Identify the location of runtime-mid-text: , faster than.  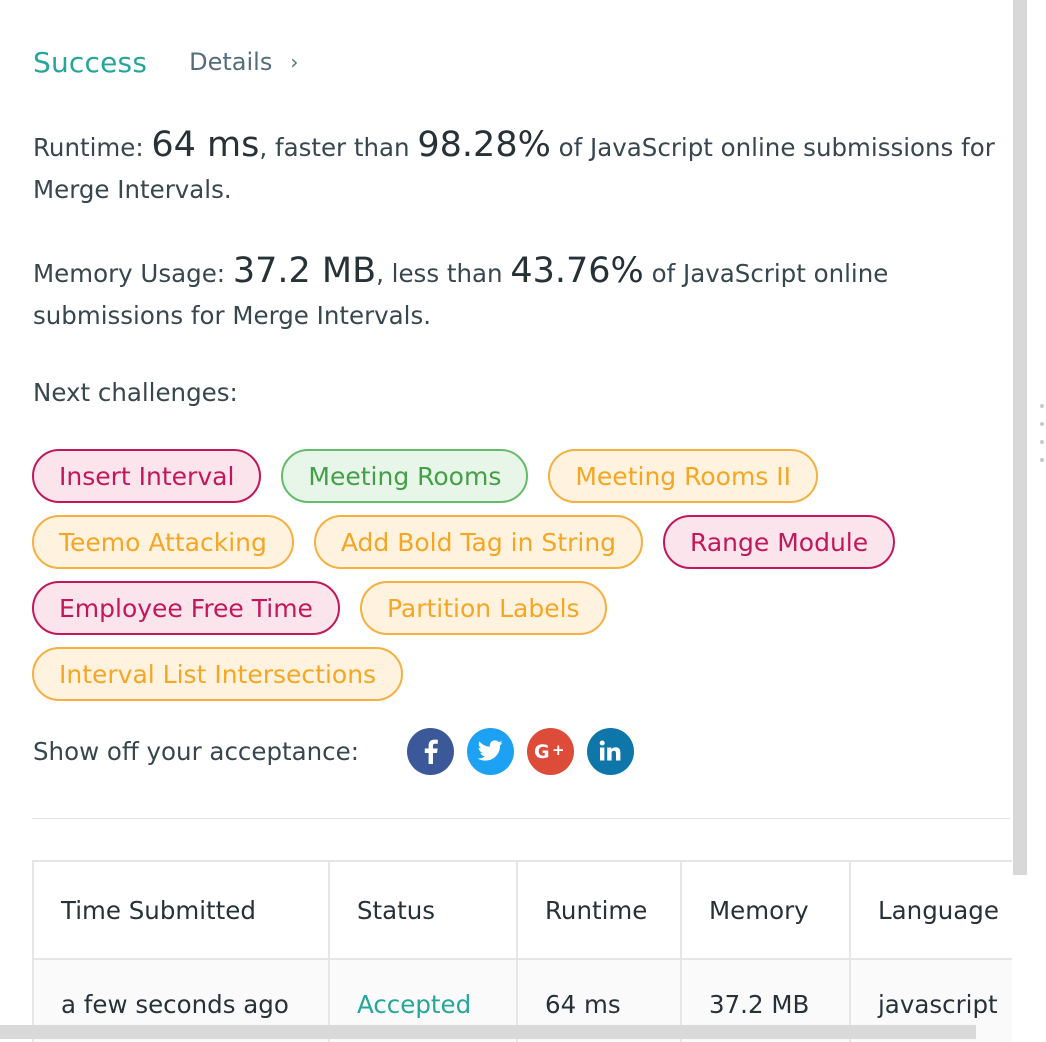
(334, 147).